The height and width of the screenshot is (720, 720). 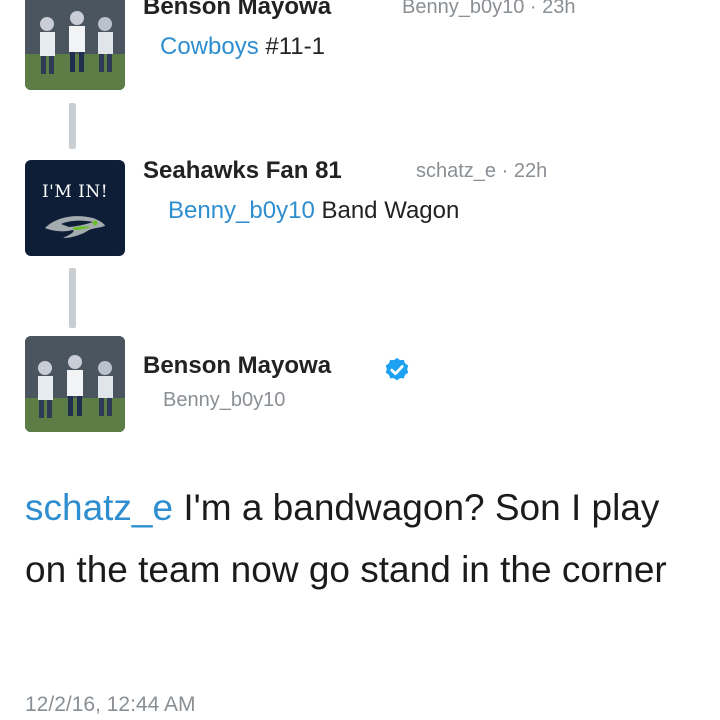 I want to click on tweet-time: 23h, so click(x=558, y=9).